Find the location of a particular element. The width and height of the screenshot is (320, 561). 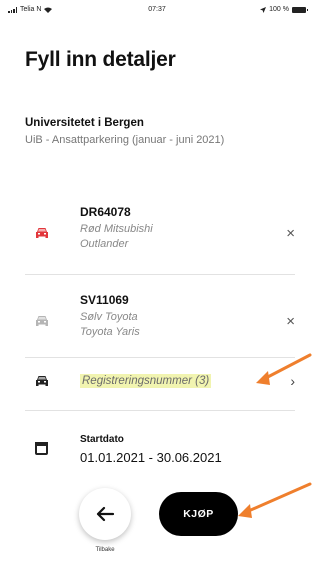

status-bar: Telia N 07:37 100 % is located at coordinates (157, 11).